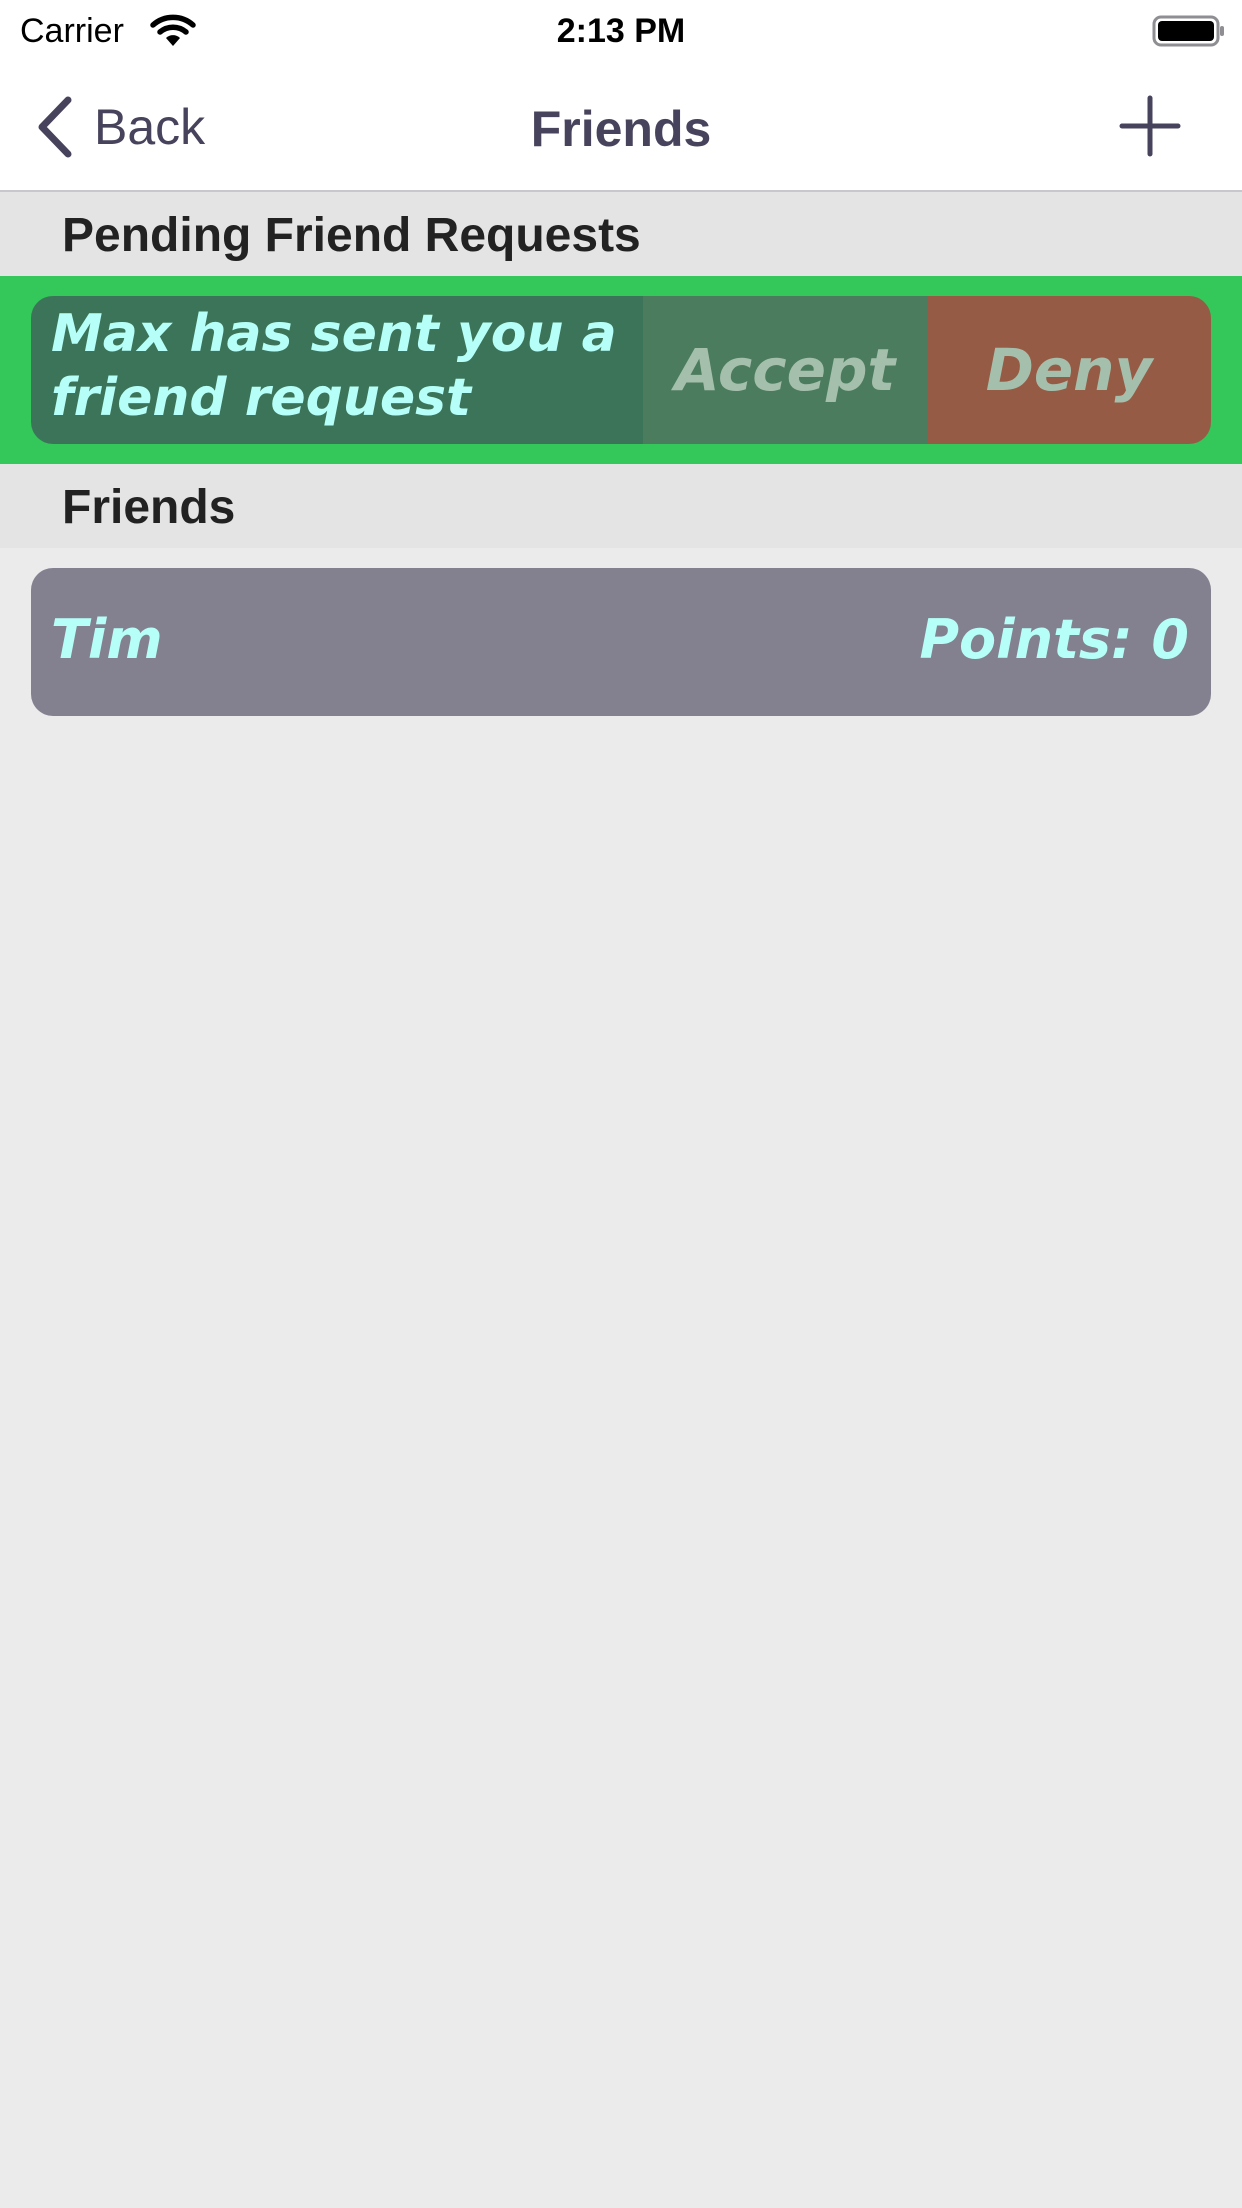  What do you see at coordinates (1188, 31) in the screenshot?
I see `battery-icon` at bounding box center [1188, 31].